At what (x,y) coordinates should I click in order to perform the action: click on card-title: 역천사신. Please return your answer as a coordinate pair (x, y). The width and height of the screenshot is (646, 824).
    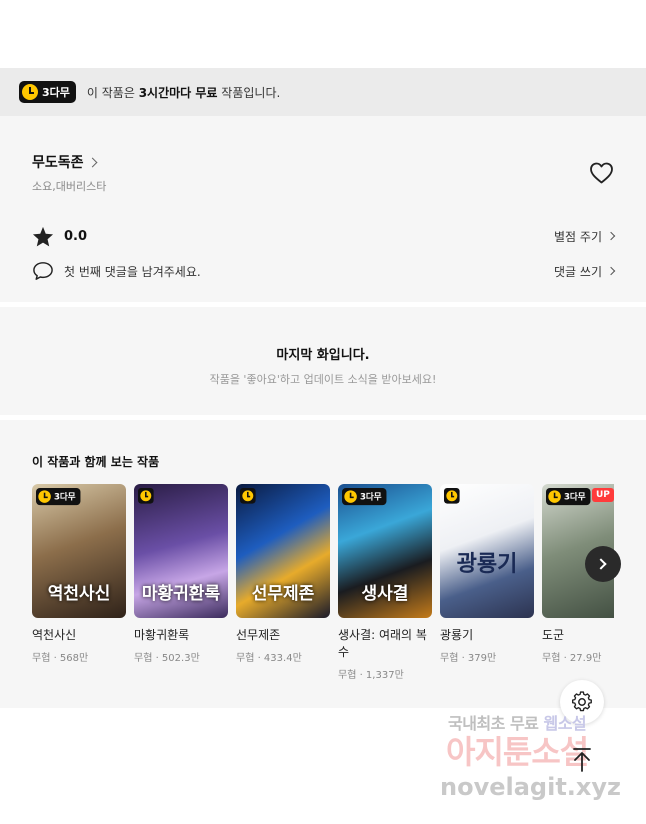
    Looking at the image, I should click on (54, 635).